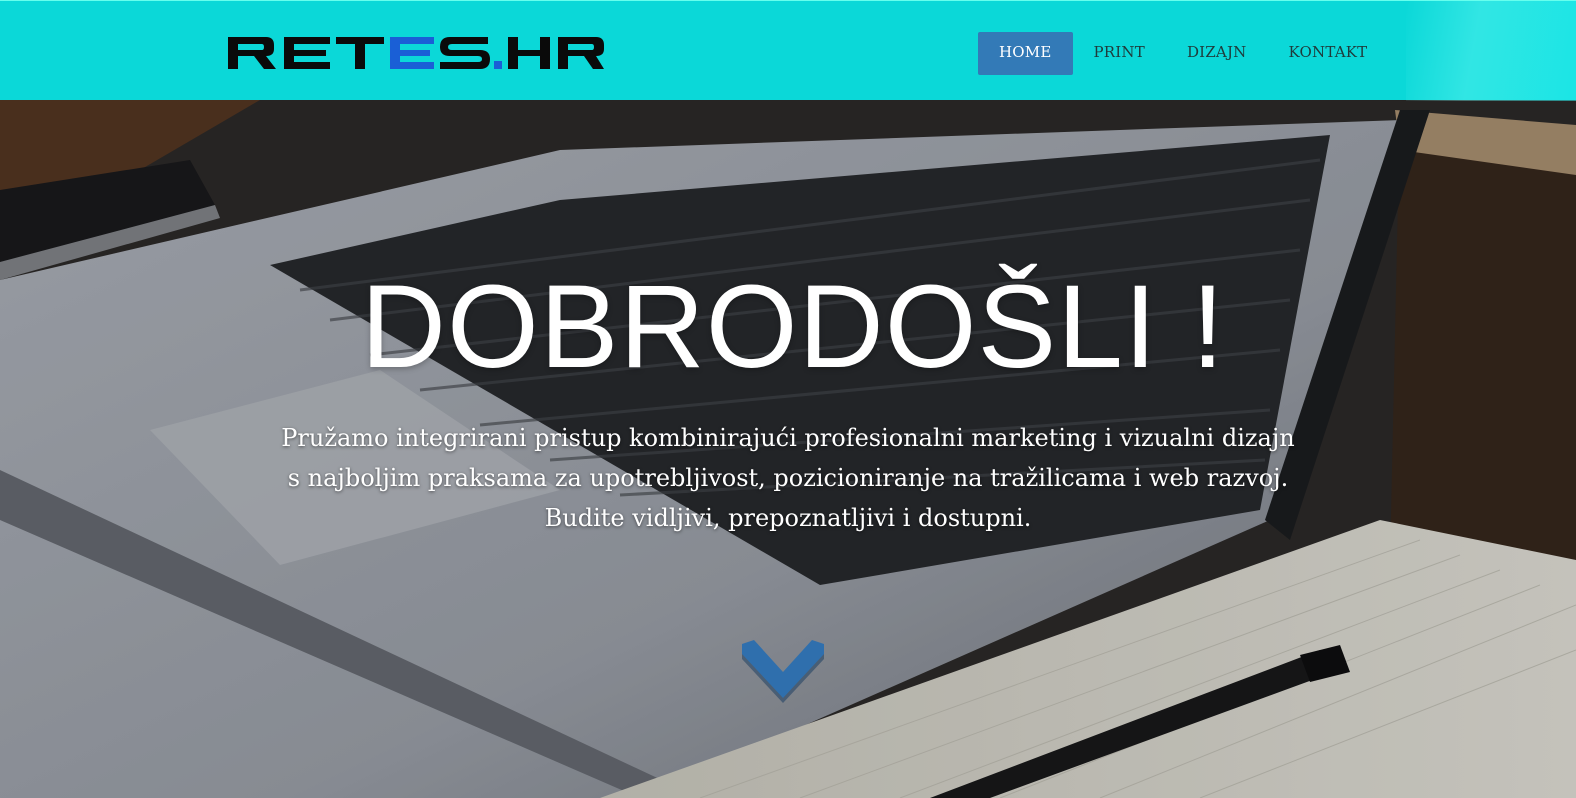 Image resolution: width=1576 pixels, height=798 pixels. I want to click on site-logo, so click(416, 53).